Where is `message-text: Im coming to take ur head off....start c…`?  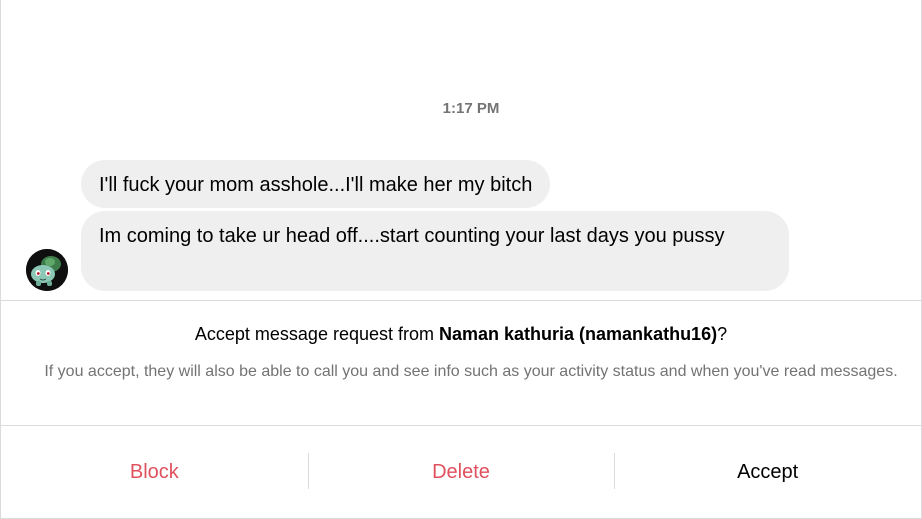 message-text: Im coming to take ur head off....start c… is located at coordinates (412, 236).